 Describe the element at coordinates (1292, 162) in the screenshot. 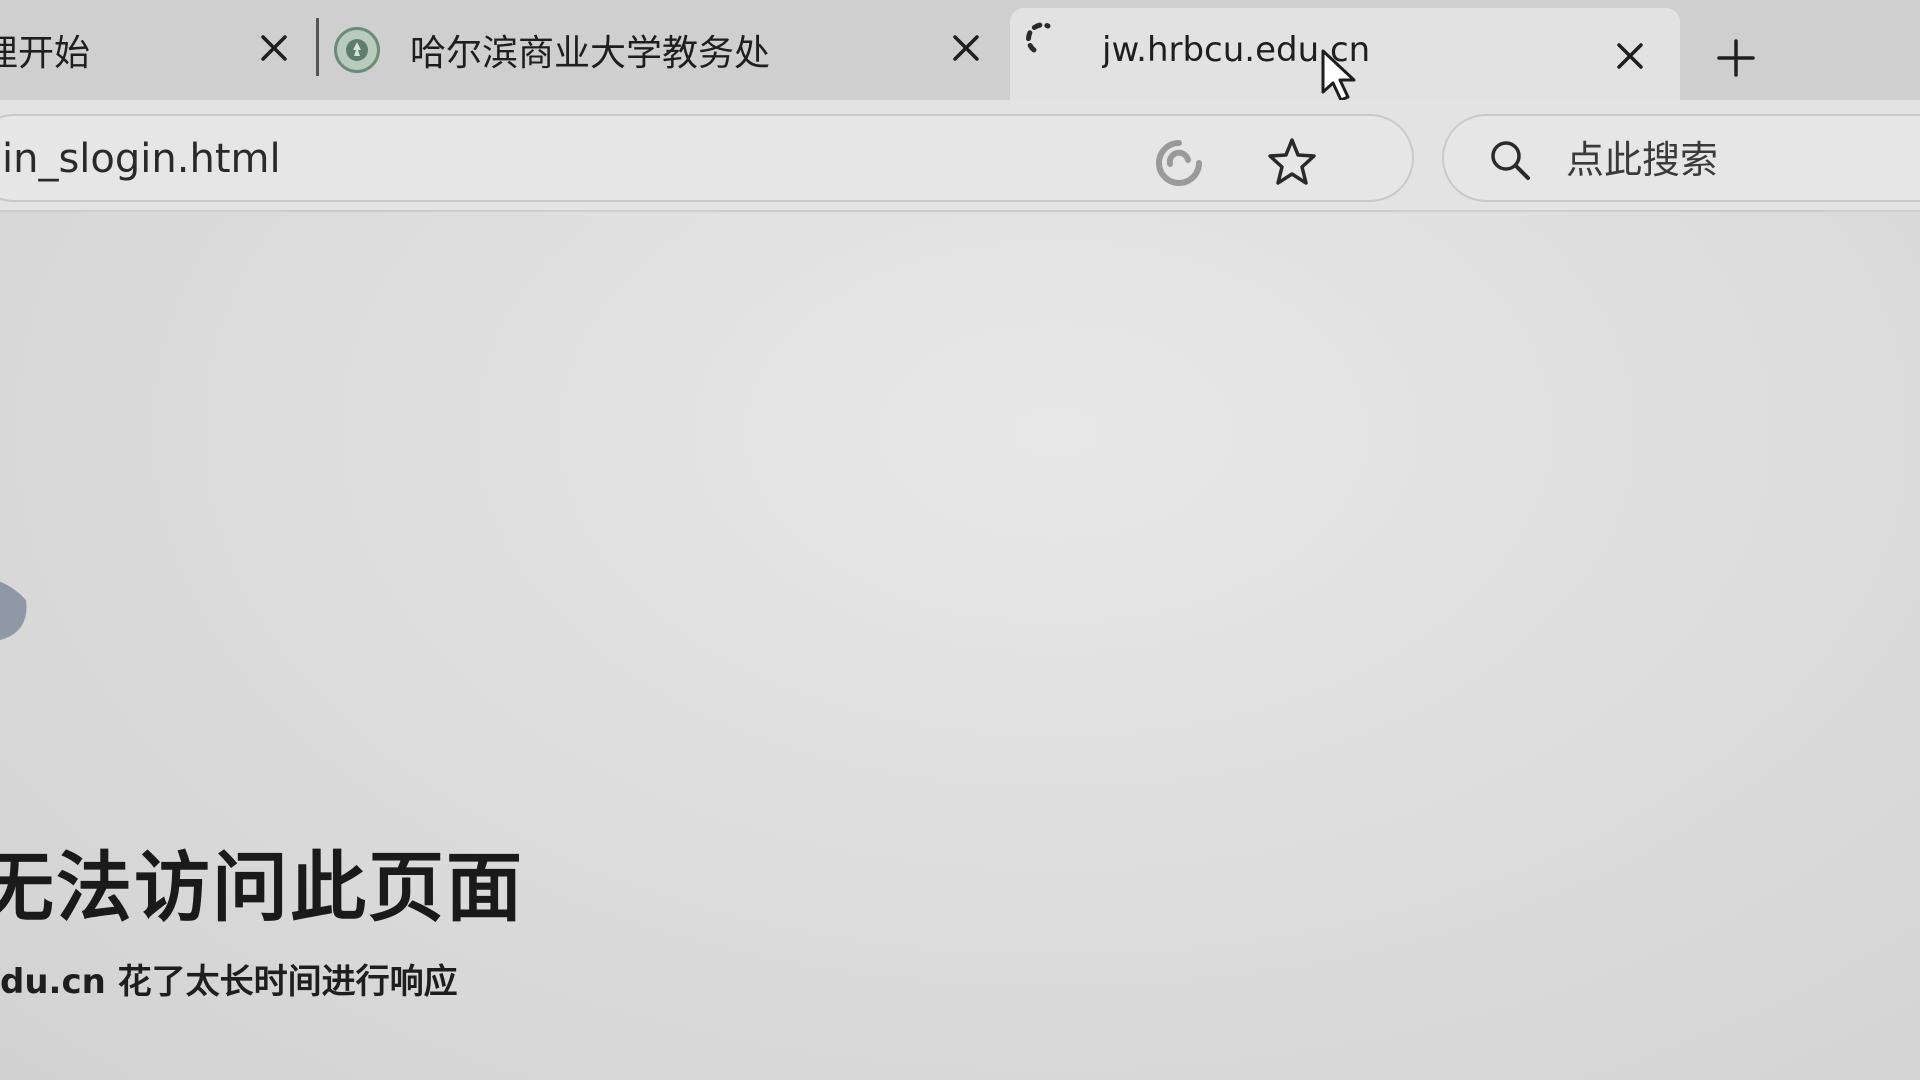

I see `star-icon` at that location.